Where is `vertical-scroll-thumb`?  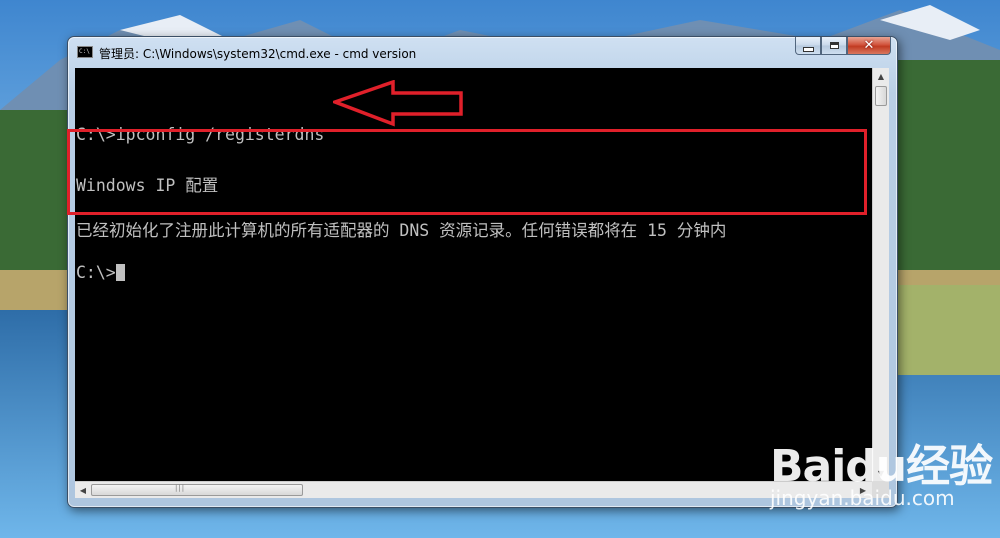 vertical-scroll-thumb is located at coordinates (881, 96).